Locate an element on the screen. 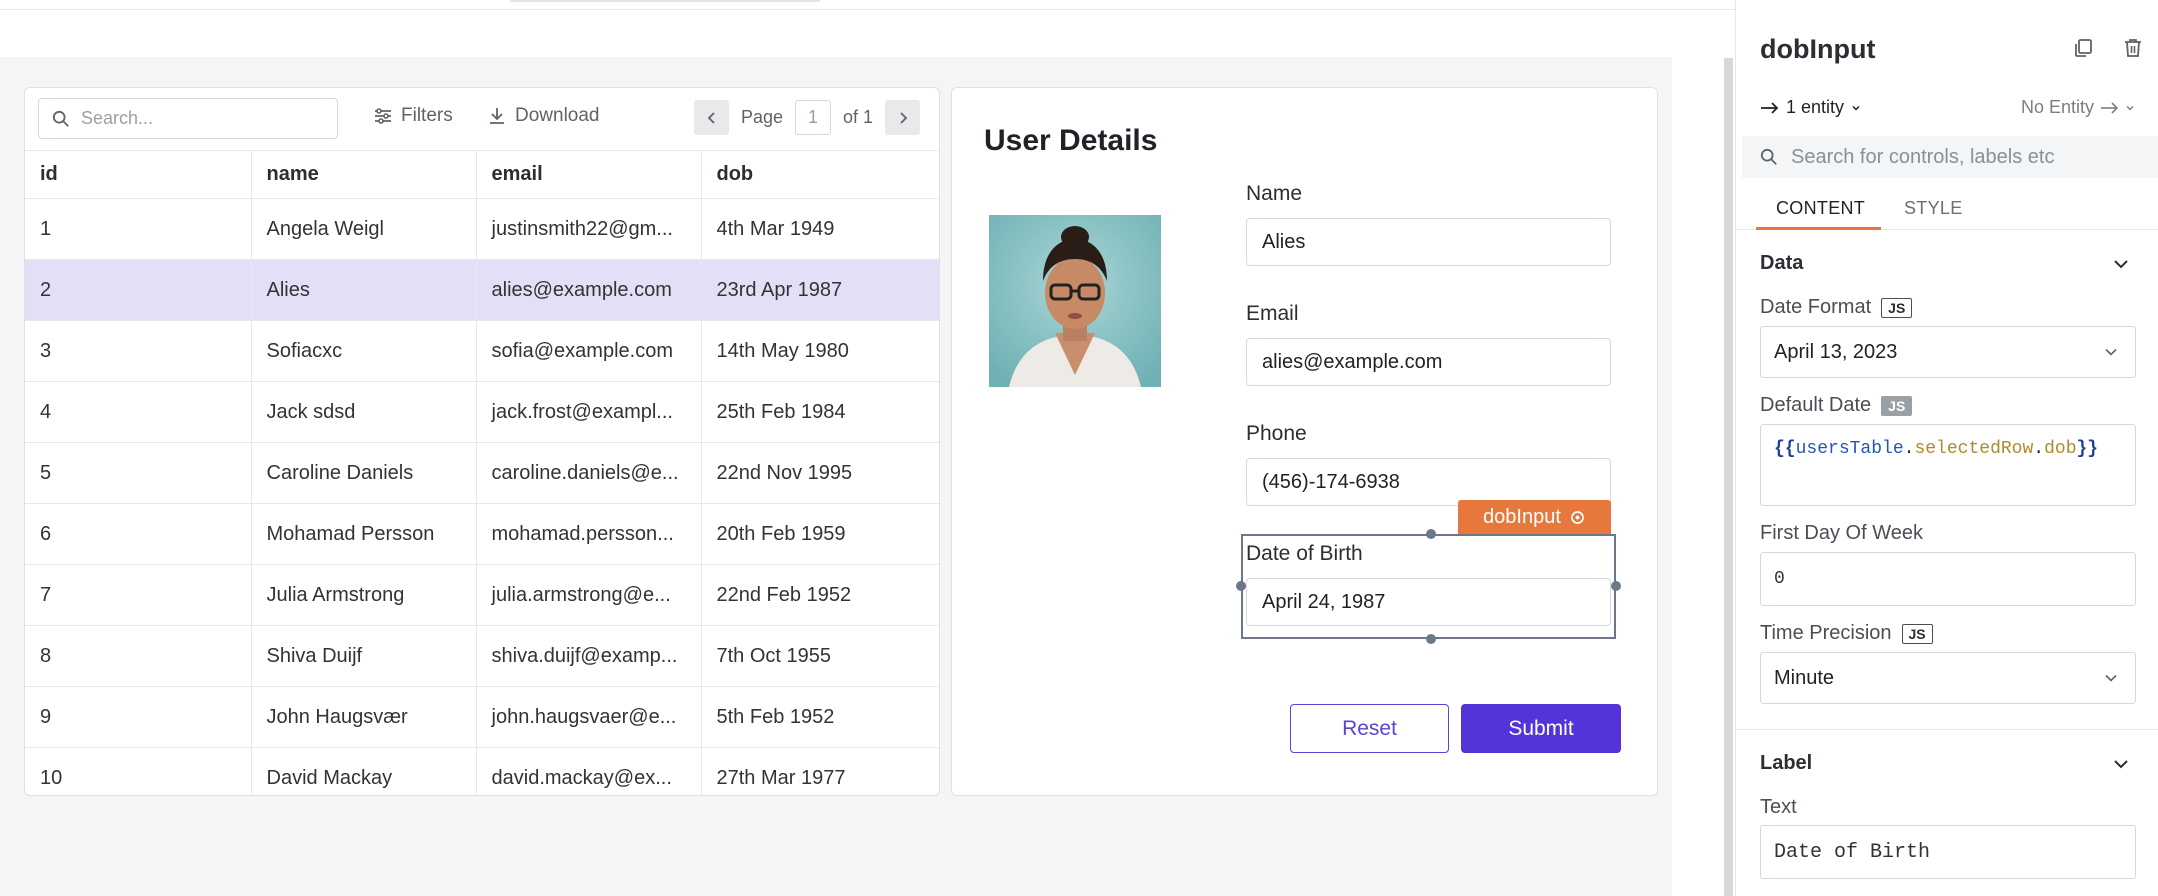 This screenshot has width=2158, height=896. column-header-id: id is located at coordinates (138, 174).